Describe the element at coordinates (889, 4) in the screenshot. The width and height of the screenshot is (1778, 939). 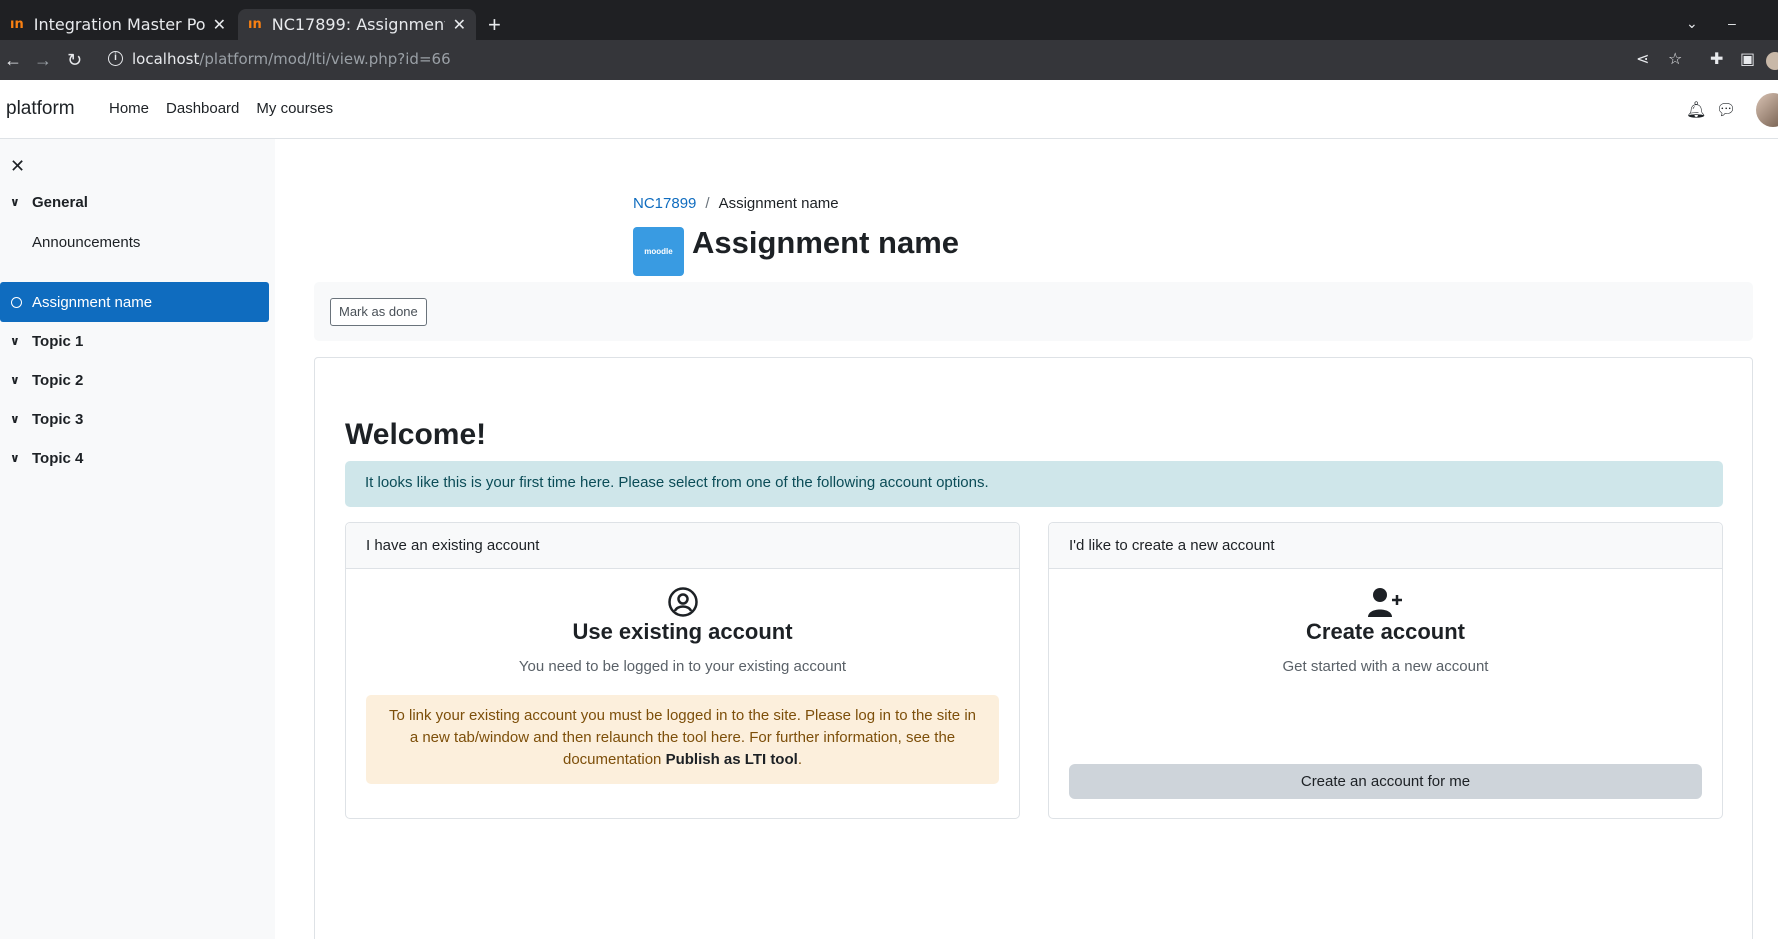
I see `os-title-strip` at that location.